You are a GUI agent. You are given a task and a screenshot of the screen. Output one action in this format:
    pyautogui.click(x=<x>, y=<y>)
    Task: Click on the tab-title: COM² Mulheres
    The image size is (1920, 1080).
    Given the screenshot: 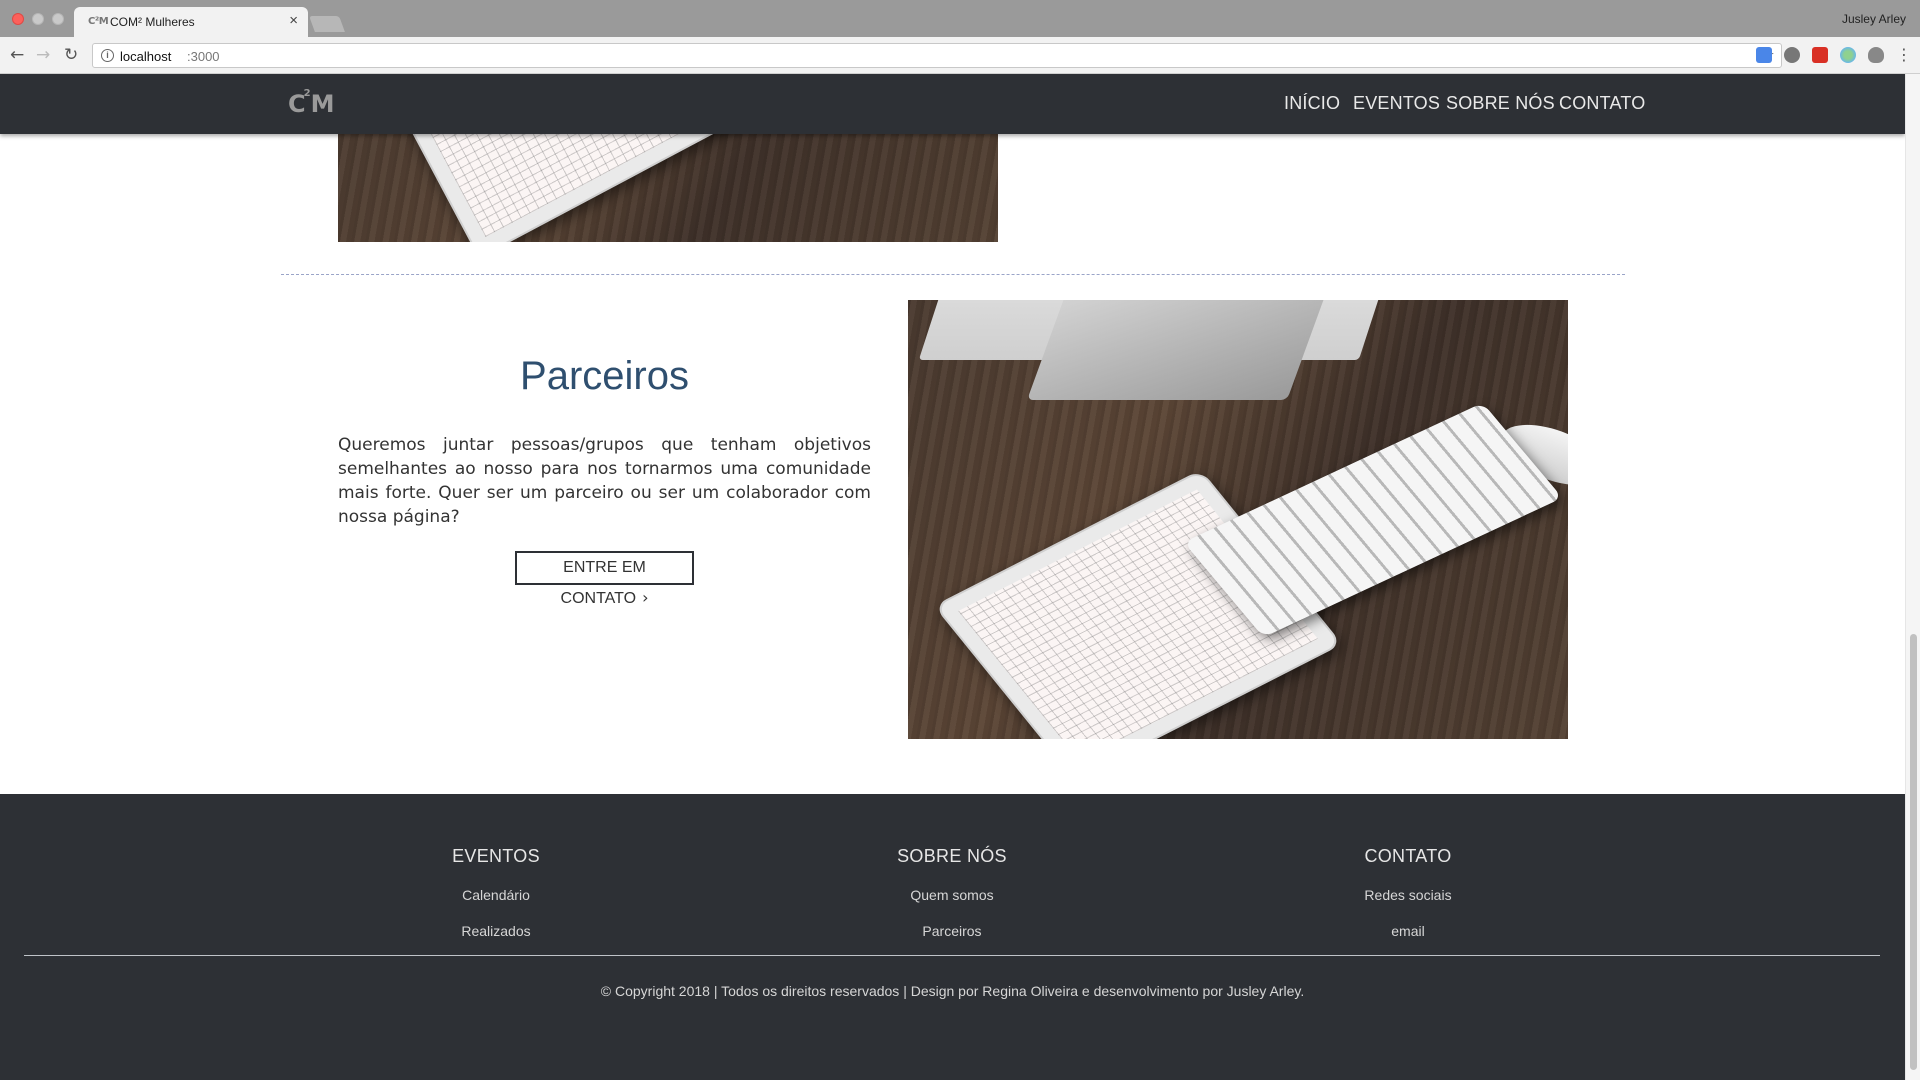 What is the action you would take?
    pyautogui.click(x=152, y=22)
    